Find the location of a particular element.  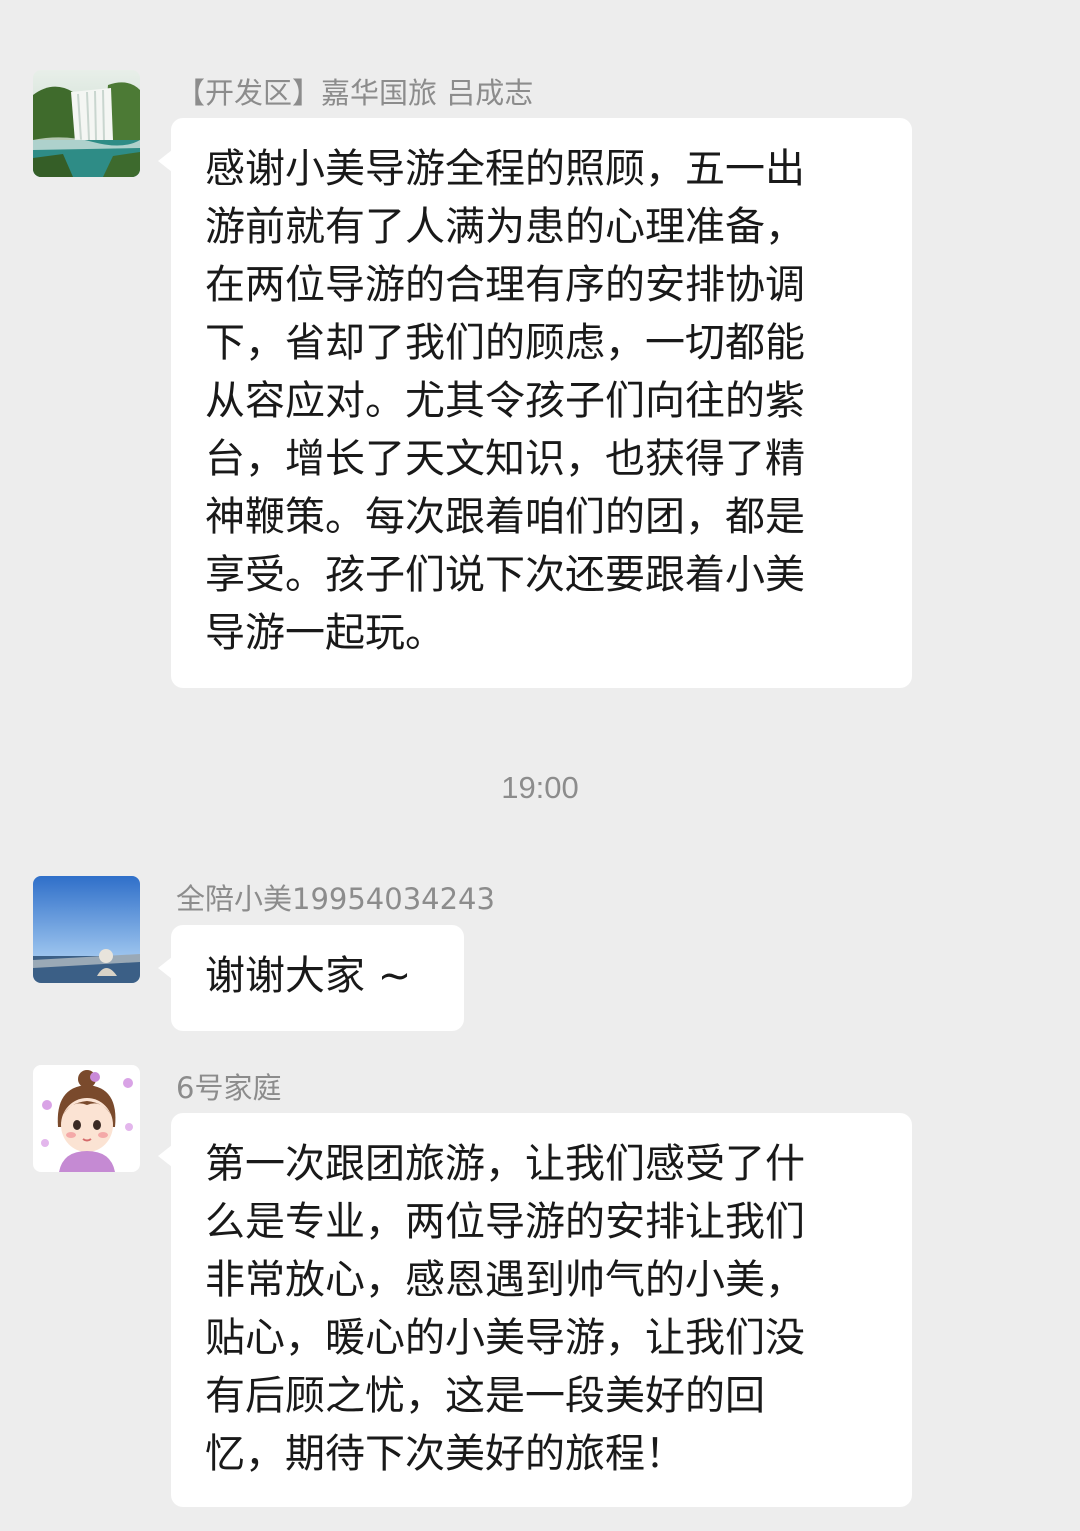

message-line: 有后顾之忧，这是一段美好的回 is located at coordinates (485, 1396).